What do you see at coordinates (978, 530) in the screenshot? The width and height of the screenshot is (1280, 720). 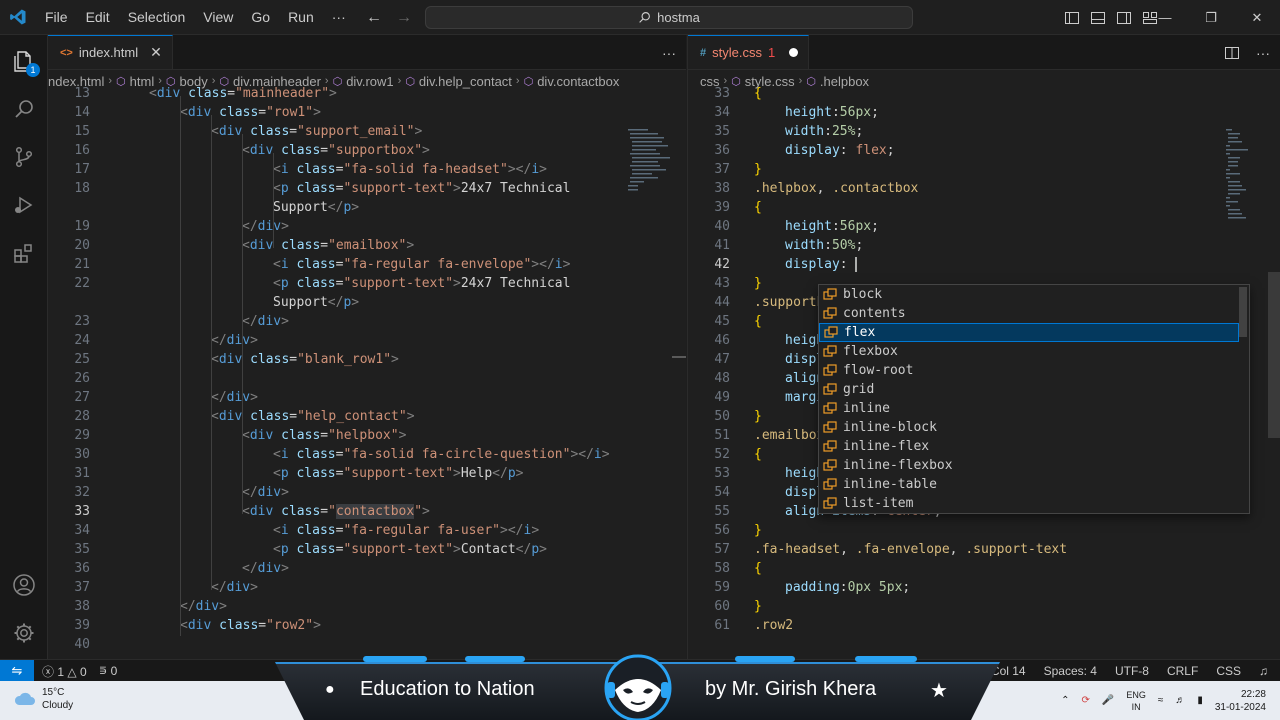 I see `code-line: 56}` at bounding box center [978, 530].